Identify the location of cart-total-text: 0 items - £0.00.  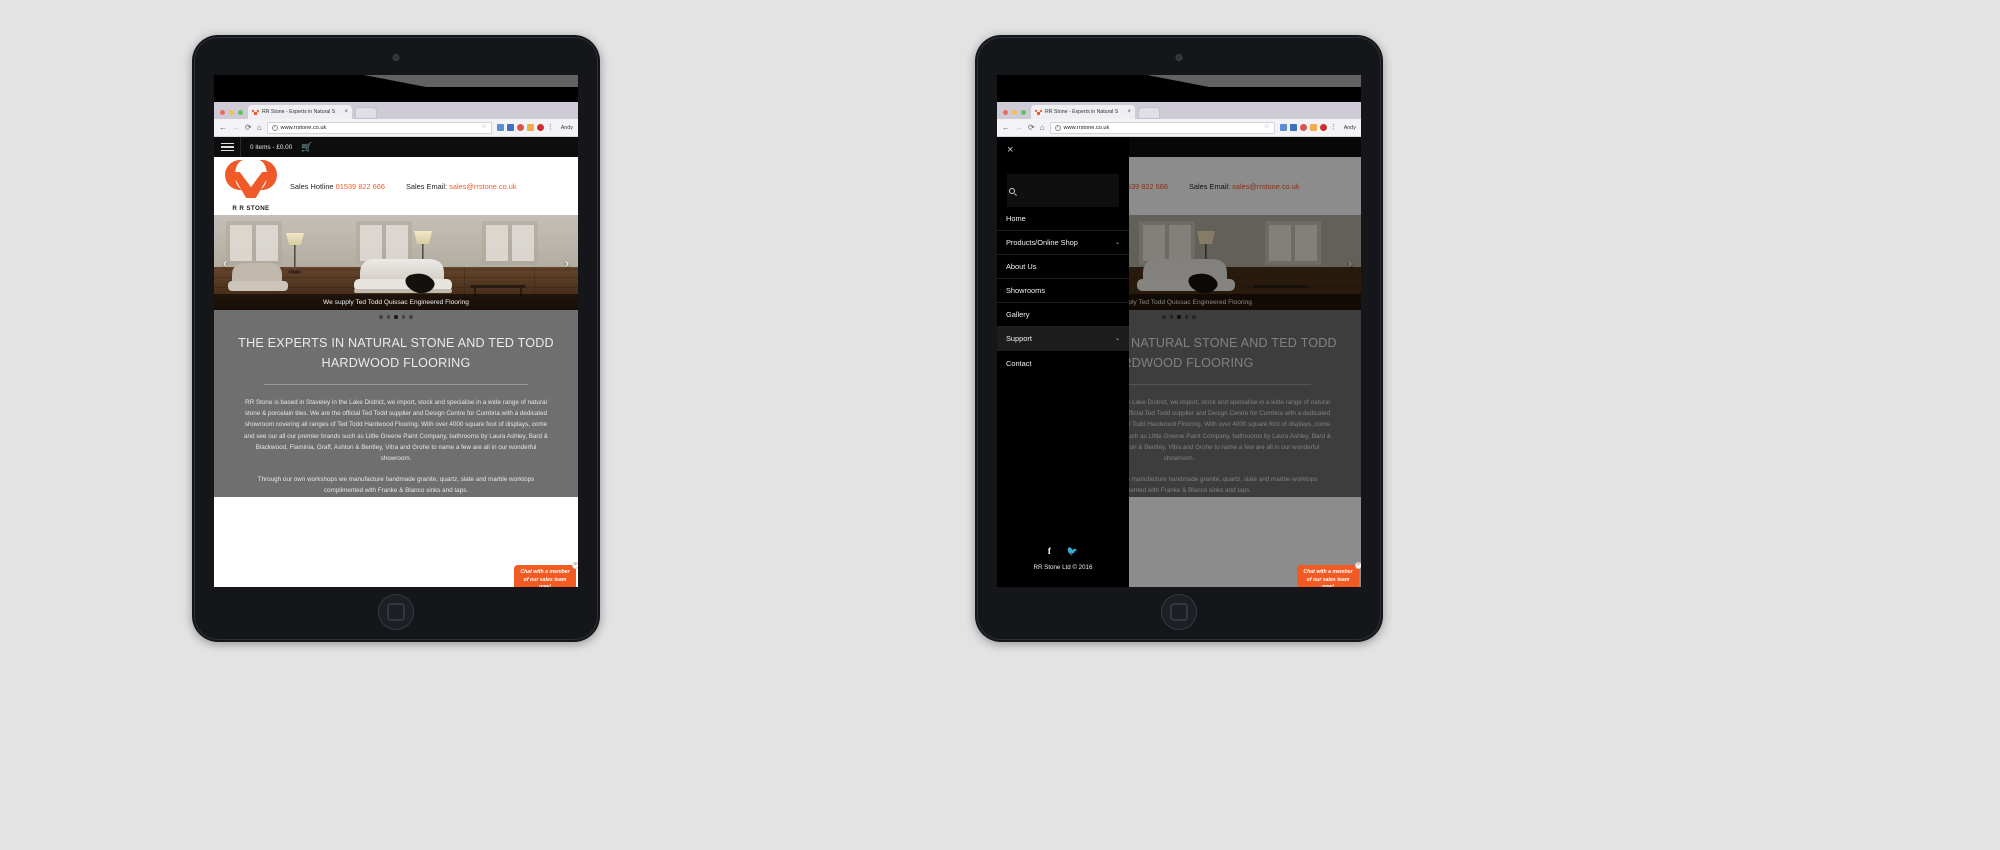
(271, 147).